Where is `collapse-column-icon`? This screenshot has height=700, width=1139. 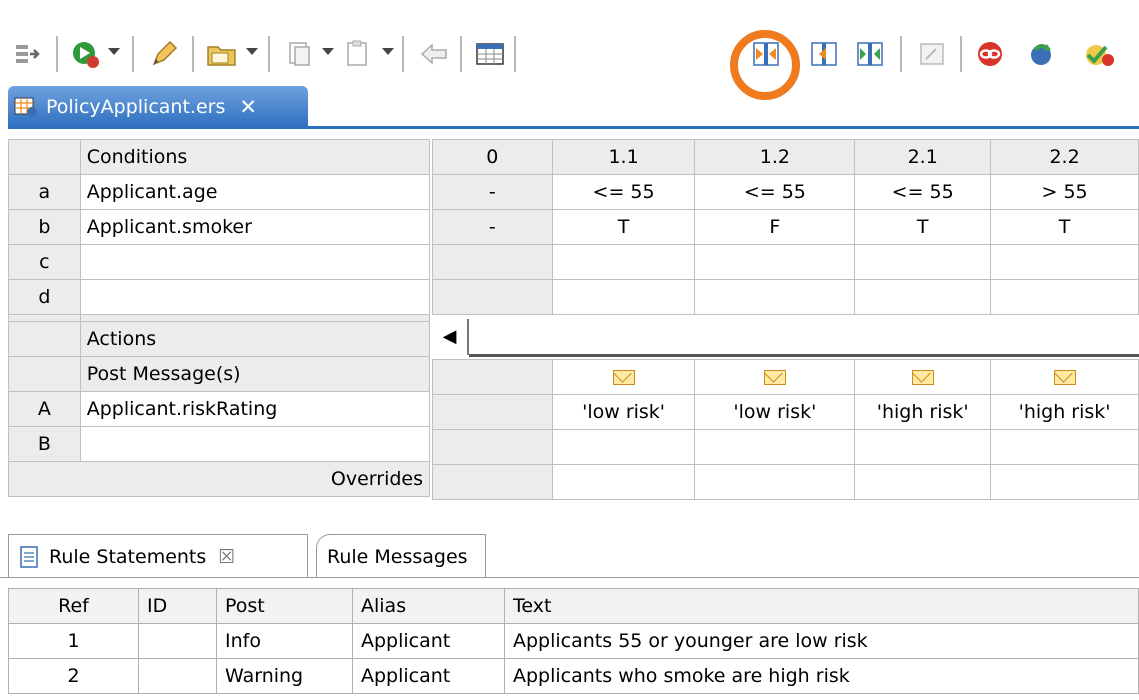 collapse-column-icon is located at coordinates (824, 54).